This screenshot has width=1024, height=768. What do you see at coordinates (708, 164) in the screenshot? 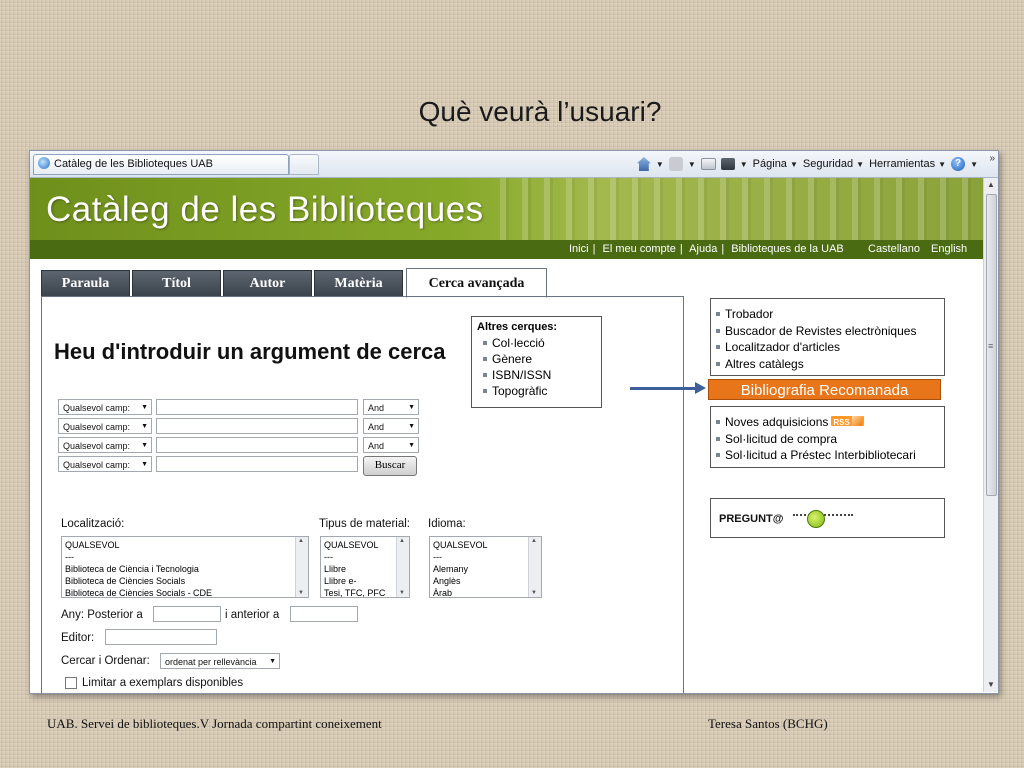
I see `mail-icon` at bounding box center [708, 164].